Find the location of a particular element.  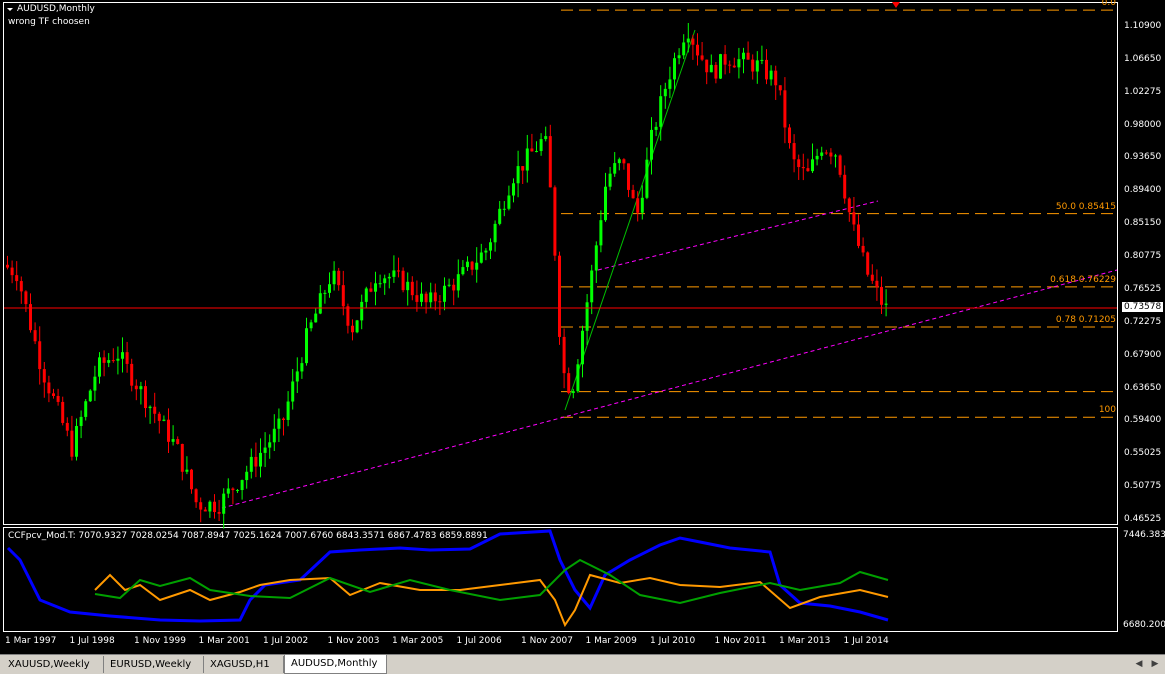

time-axis-label: 1 Jul 2002 is located at coordinates (286, 641).